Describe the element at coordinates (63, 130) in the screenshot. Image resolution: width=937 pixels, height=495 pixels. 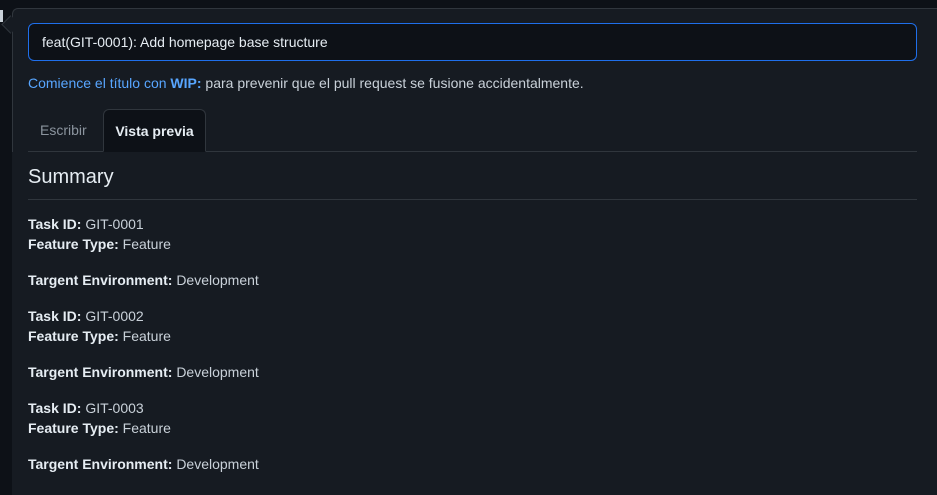
I see `tab-write: Escribir` at that location.